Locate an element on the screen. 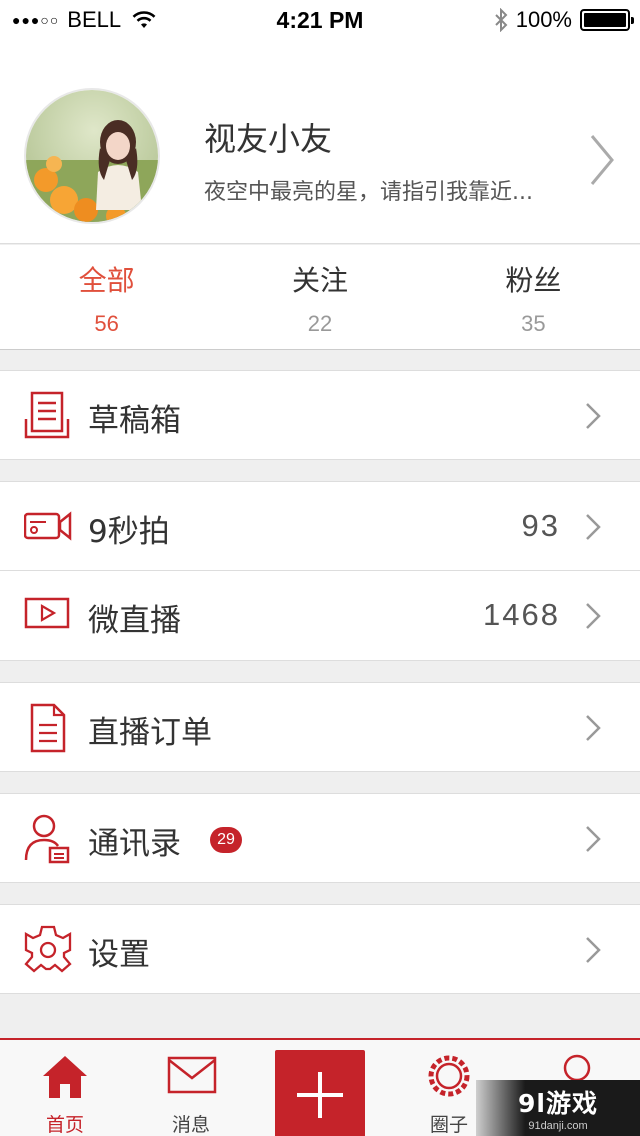 The width and height of the screenshot is (640, 1136). watermark-url: 91danji.com is located at coordinates (558, 1126).